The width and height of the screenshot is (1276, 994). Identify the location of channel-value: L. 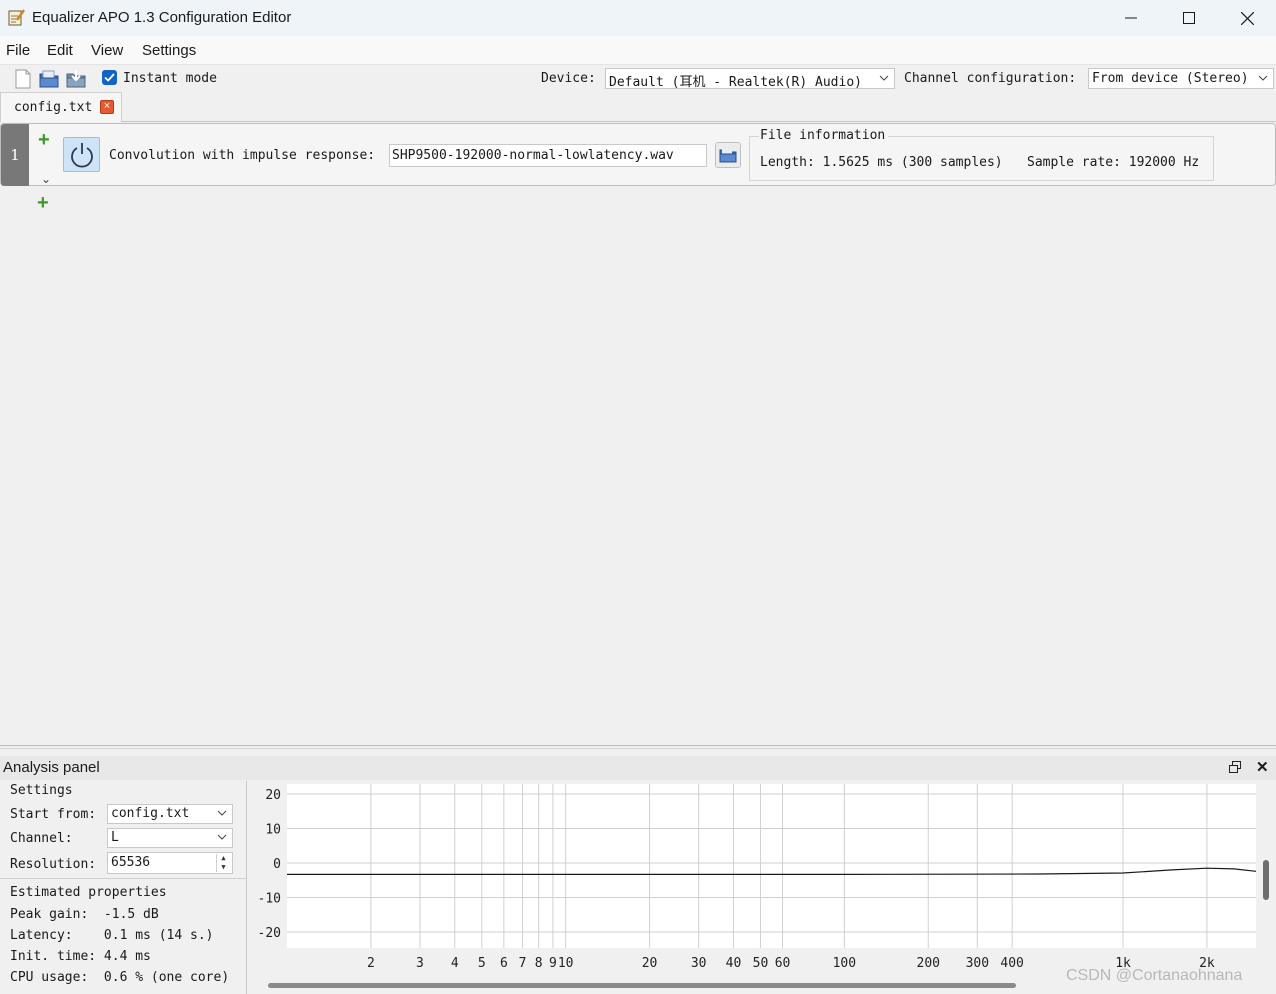
(115, 837).